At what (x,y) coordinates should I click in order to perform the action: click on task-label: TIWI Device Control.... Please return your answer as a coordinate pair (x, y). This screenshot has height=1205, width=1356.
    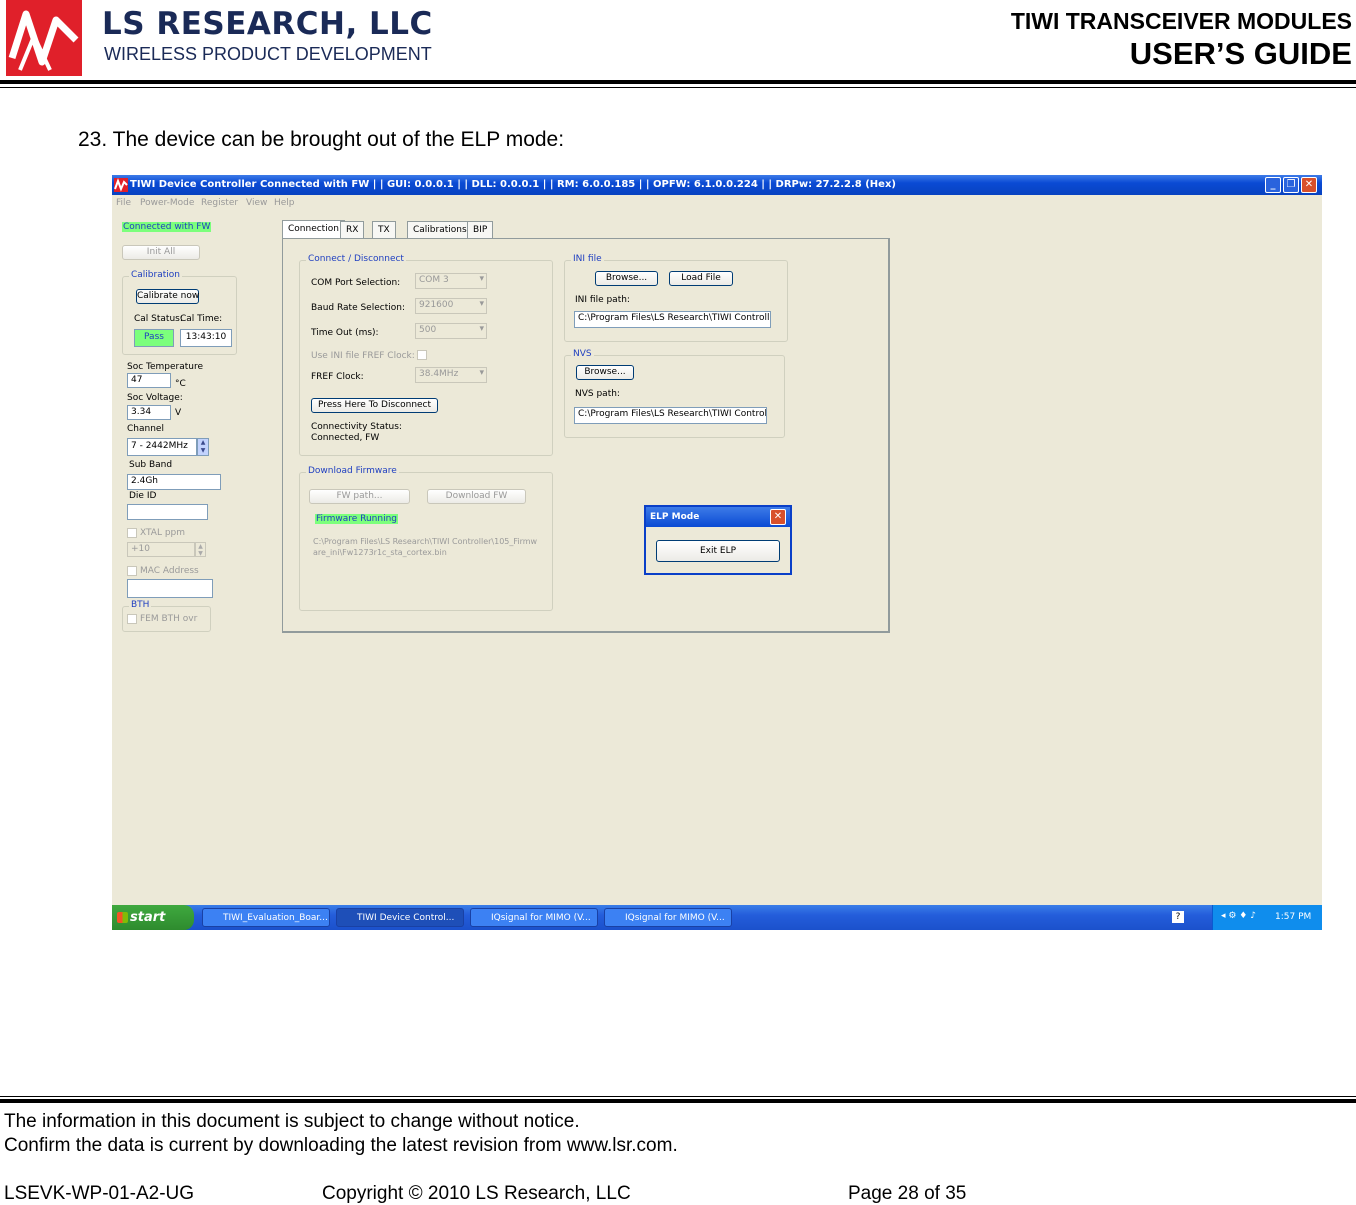
    Looking at the image, I should click on (406, 918).